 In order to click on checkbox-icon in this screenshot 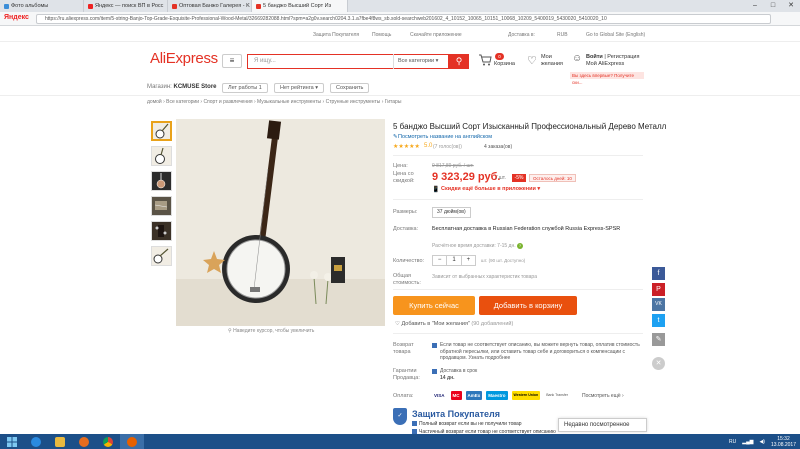, I will do `click(435, 345)`.